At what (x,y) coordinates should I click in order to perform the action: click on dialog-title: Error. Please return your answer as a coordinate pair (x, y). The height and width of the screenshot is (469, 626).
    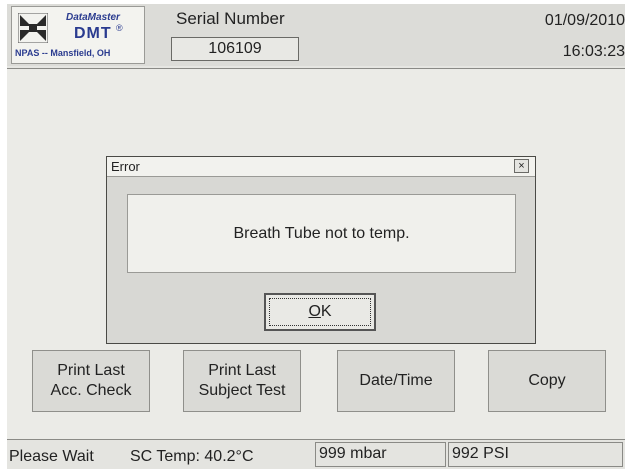
    Looking at the image, I should click on (125, 166).